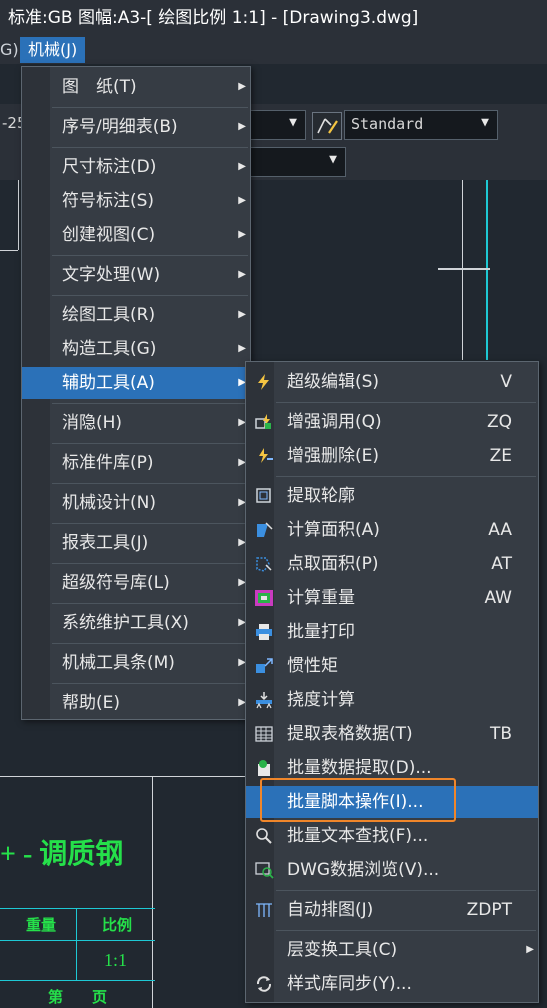 This screenshot has width=547, height=1008. What do you see at coordinates (120, 127) in the screenshot?
I see `menu-item-label: 序号/明细表(B)` at bounding box center [120, 127].